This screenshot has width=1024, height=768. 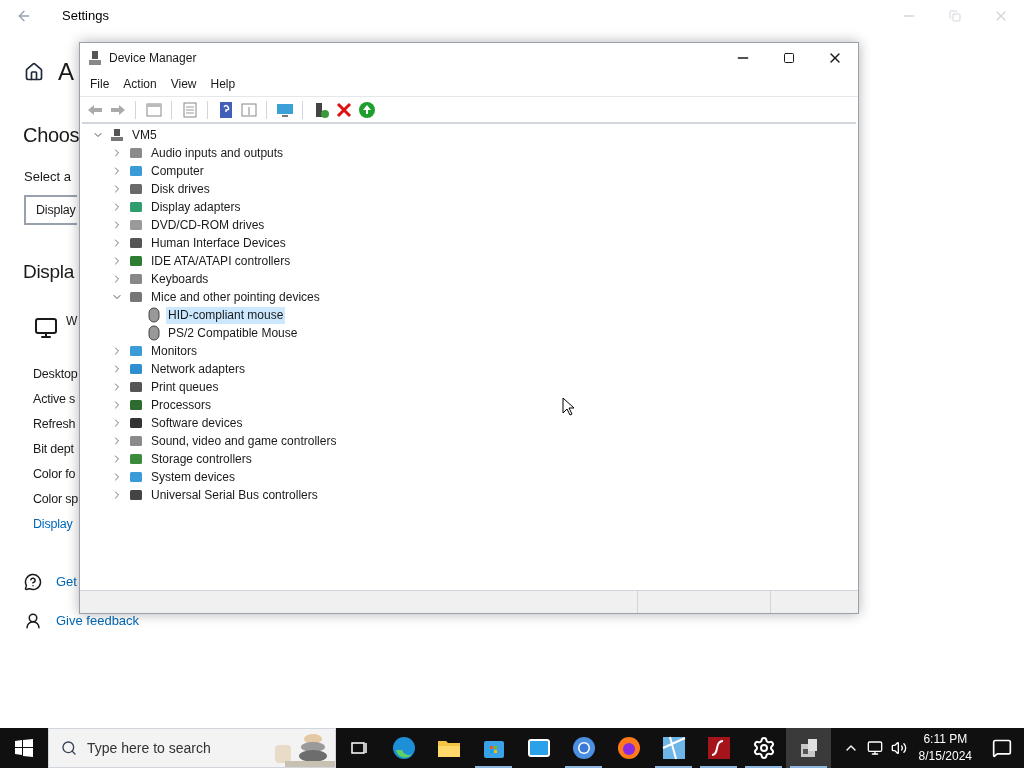 I want to click on window-icon, so click(x=153, y=109).